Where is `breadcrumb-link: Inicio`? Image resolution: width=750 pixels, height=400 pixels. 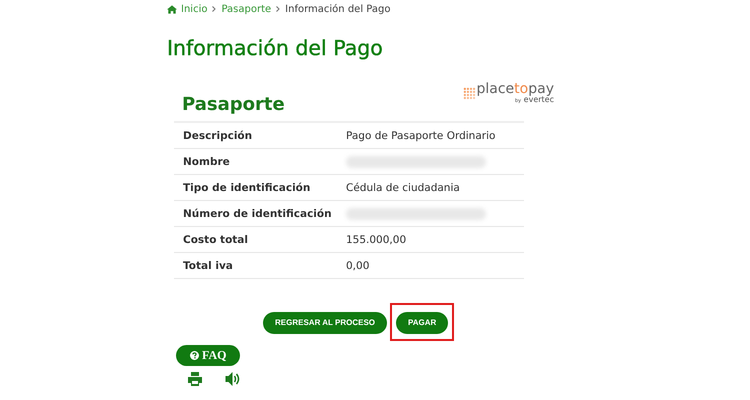
breadcrumb-link: Inicio is located at coordinates (194, 9).